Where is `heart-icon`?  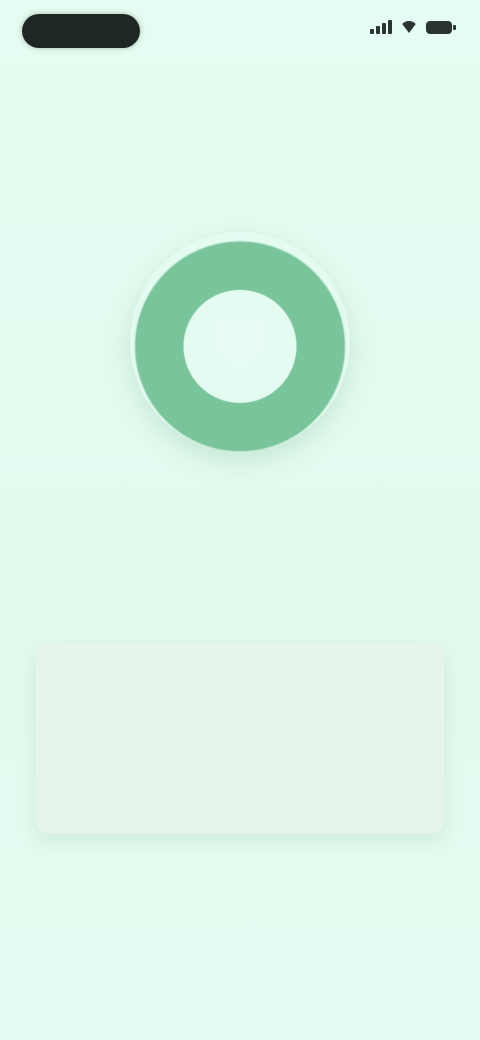 heart-icon is located at coordinates (240, 342).